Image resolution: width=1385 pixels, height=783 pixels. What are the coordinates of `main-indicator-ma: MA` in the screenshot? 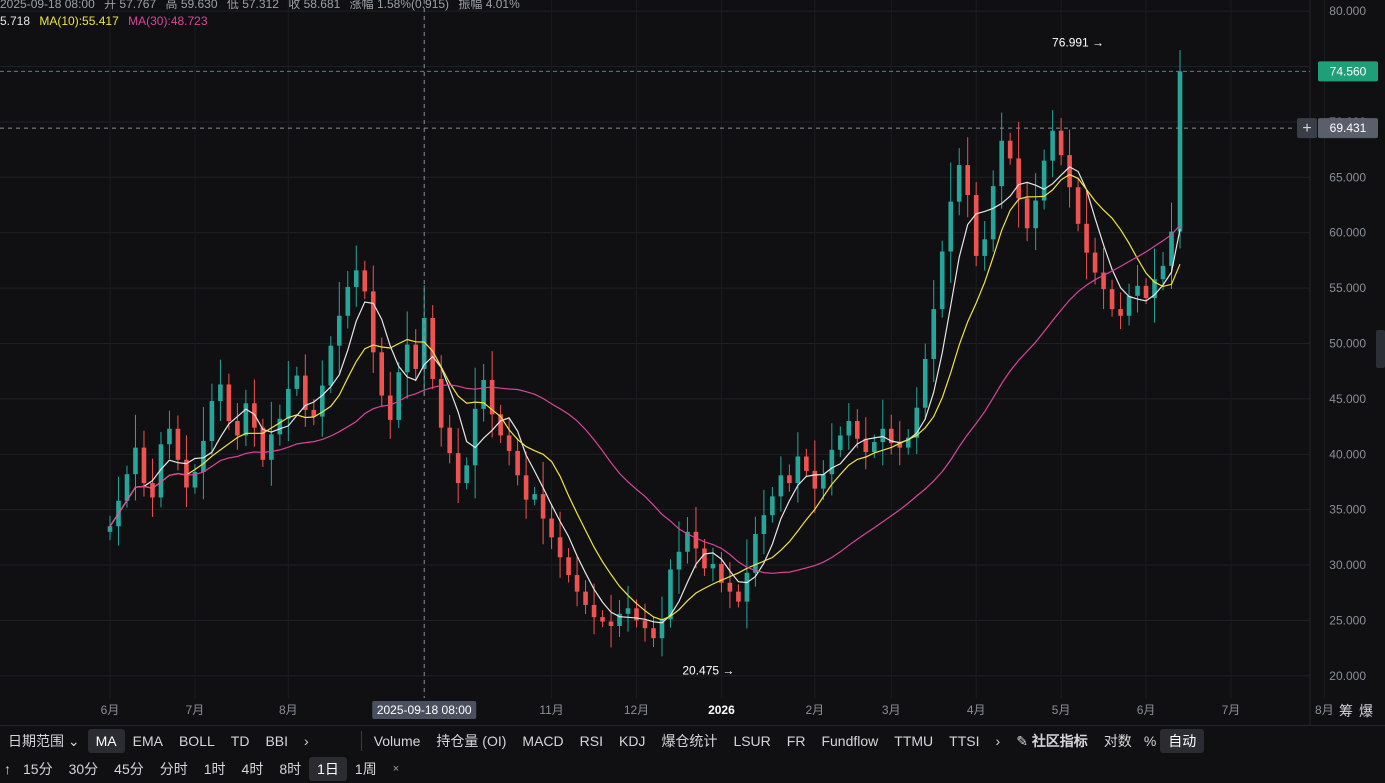 It's located at (106, 741).